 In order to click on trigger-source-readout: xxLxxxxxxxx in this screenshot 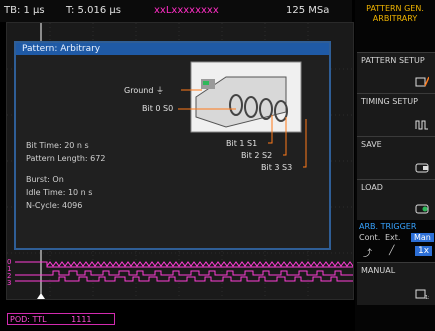, I will do `click(186, 10)`.